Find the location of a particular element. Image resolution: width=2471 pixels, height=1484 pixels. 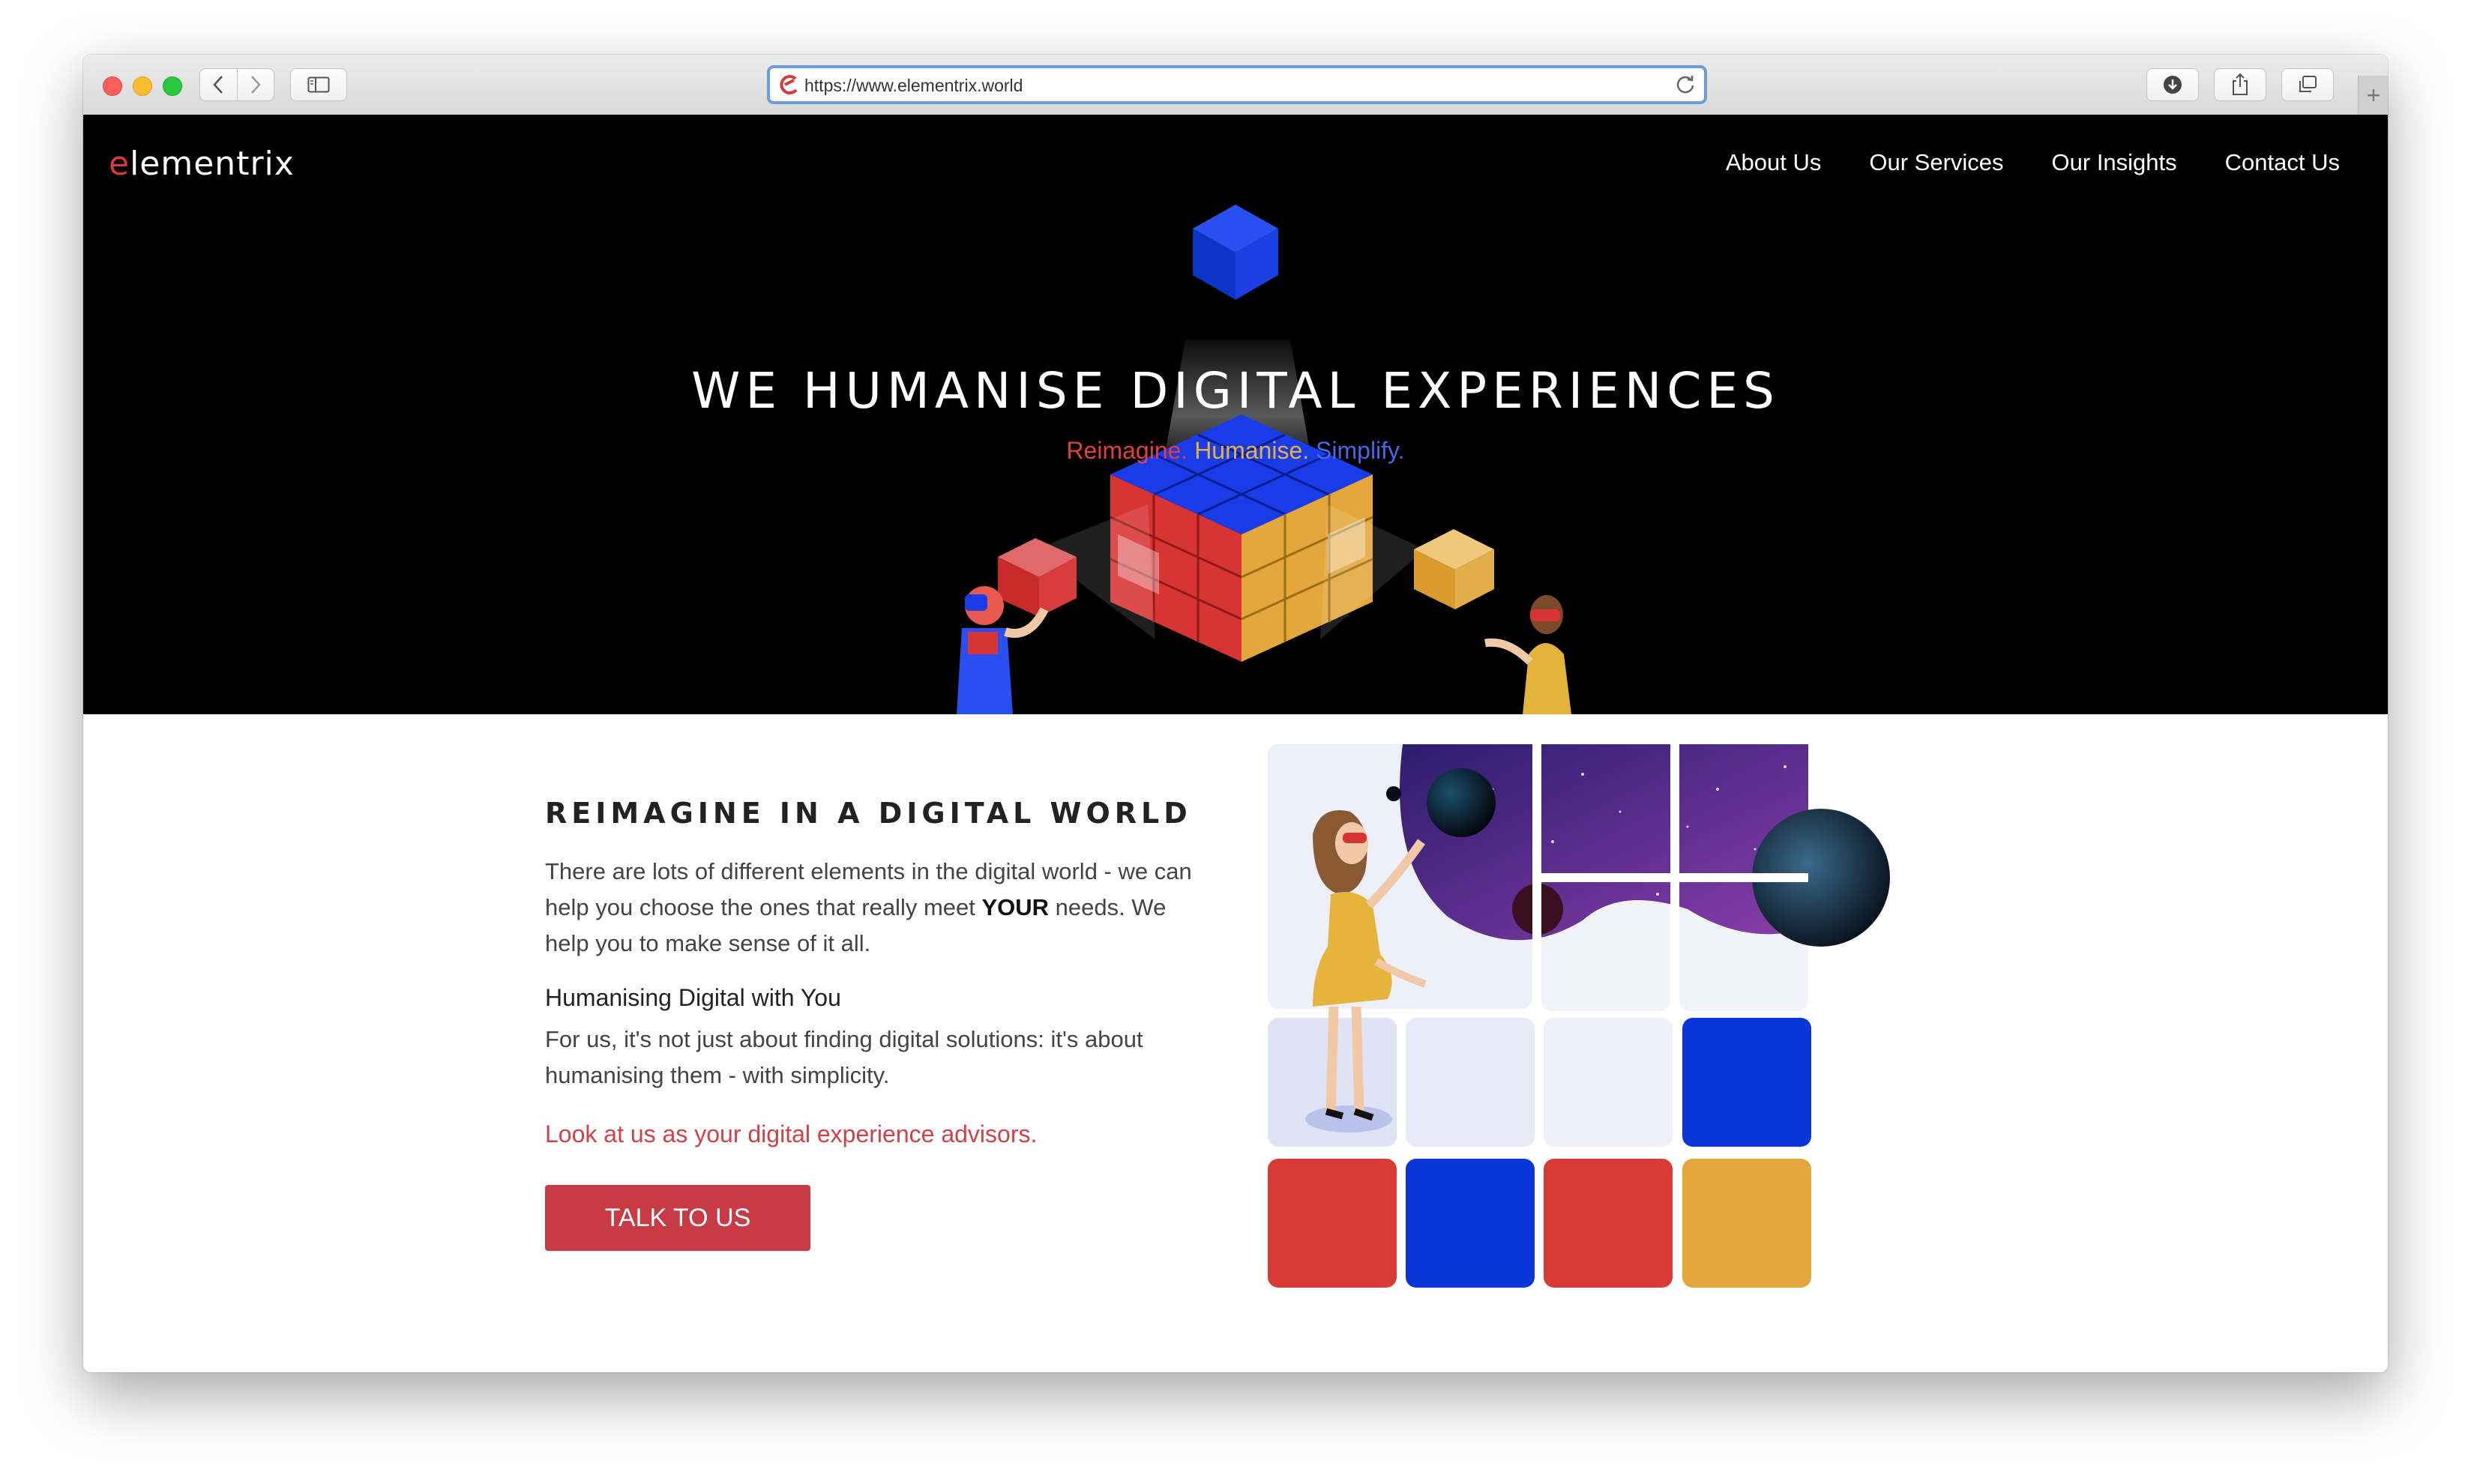

sidebar-toggle-button is located at coordinates (318, 85).